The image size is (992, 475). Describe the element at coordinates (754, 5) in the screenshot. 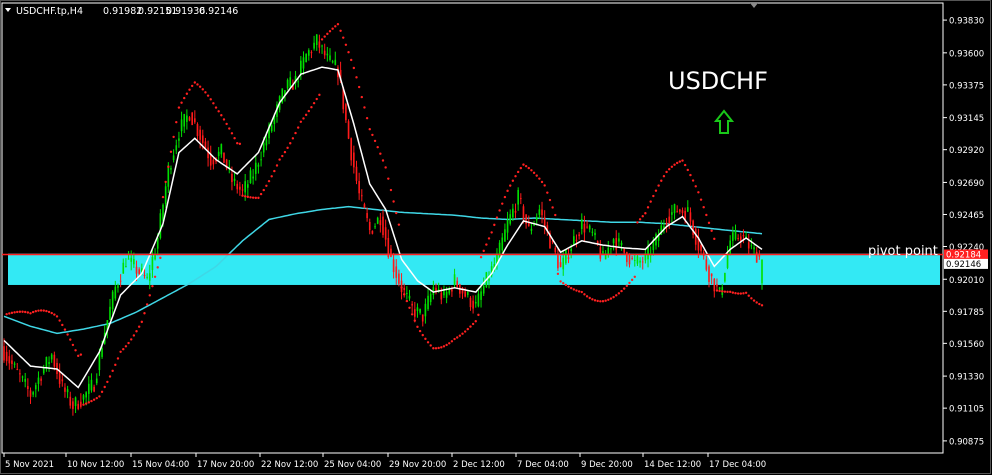

I see `shift-marker-icon` at that location.